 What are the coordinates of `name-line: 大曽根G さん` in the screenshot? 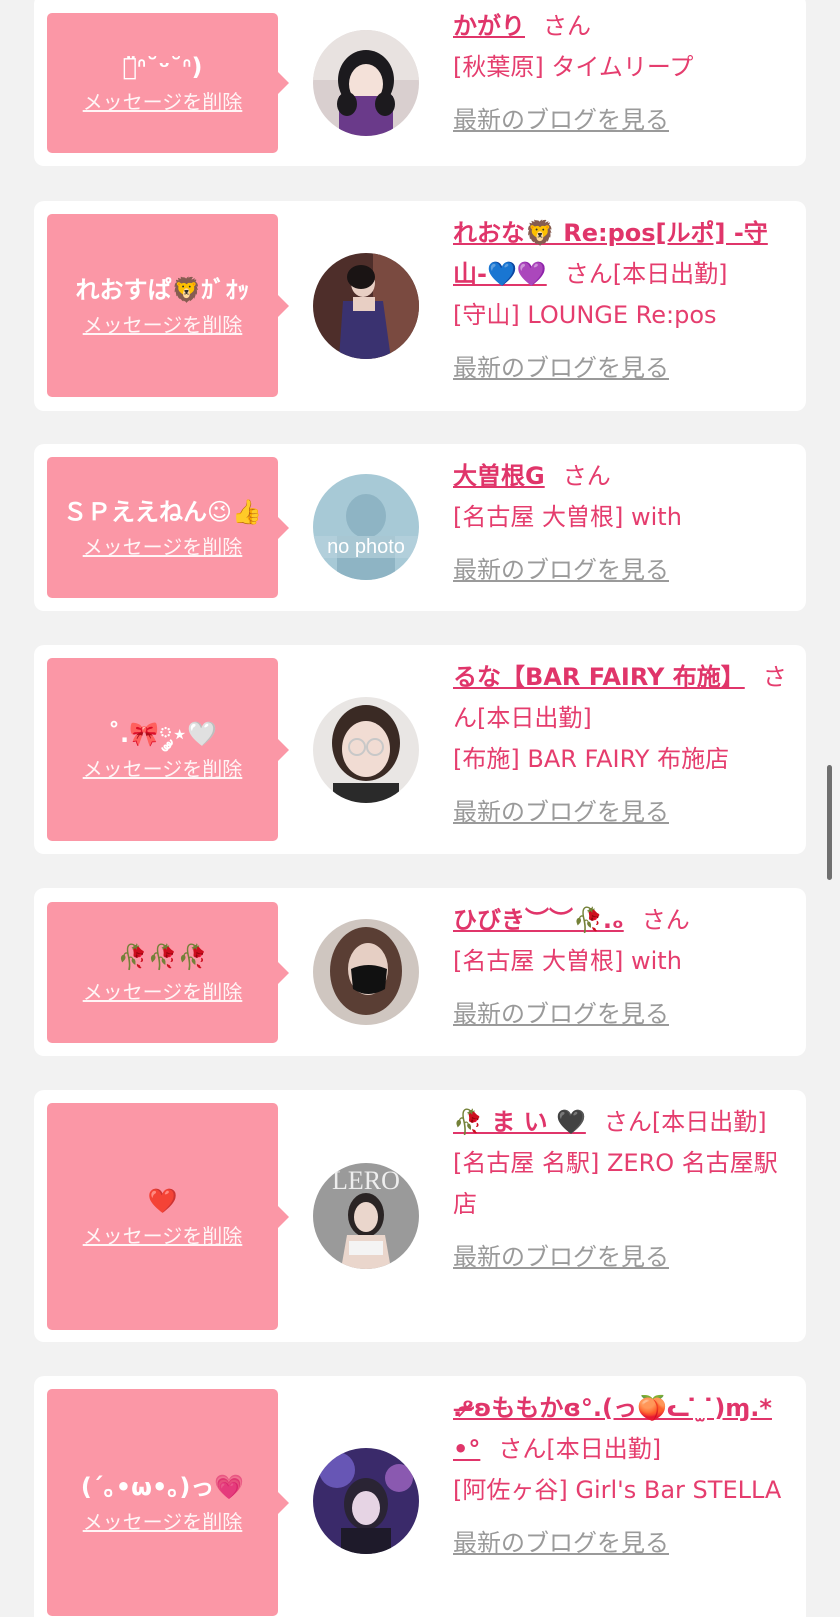 It's located at (625, 476).